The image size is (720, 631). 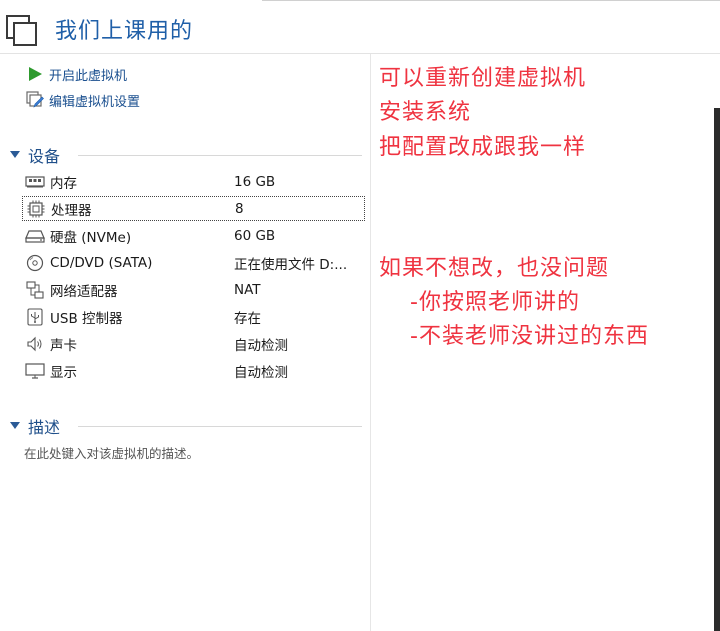 I want to click on page-title: 我们上课用的, so click(x=124, y=31).